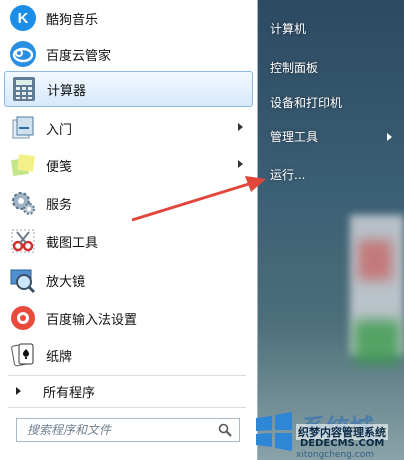 The height and width of the screenshot is (460, 404). I want to click on annotation-arrow, so click(198, 199).